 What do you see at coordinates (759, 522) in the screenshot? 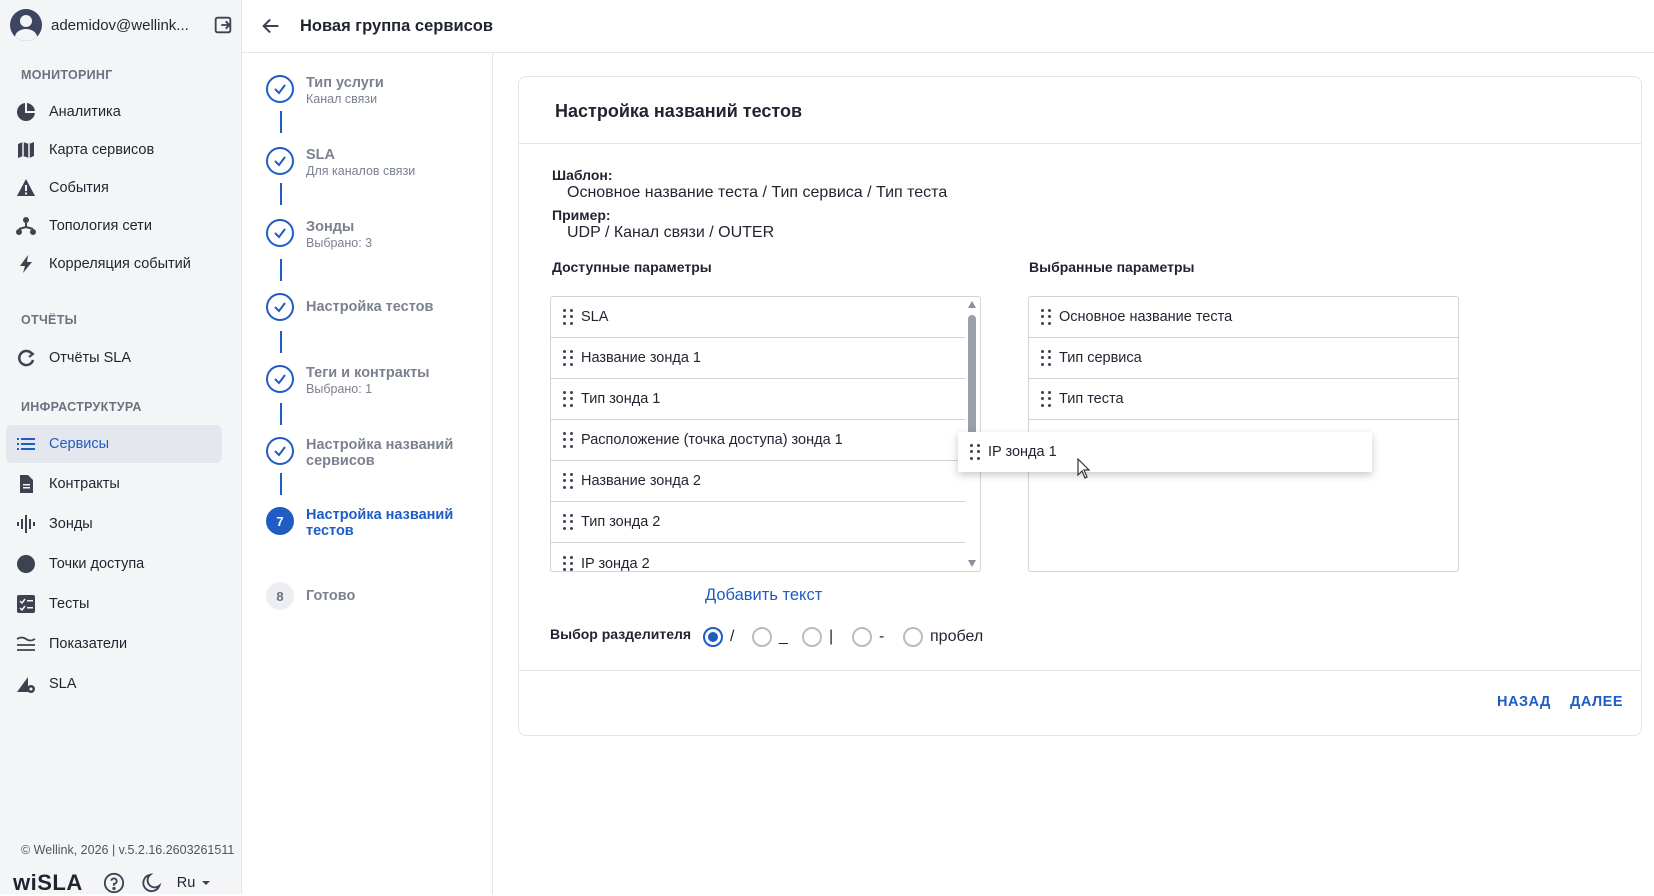
I see `list-item: Тип зонда 2` at bounding box center [759, 522].